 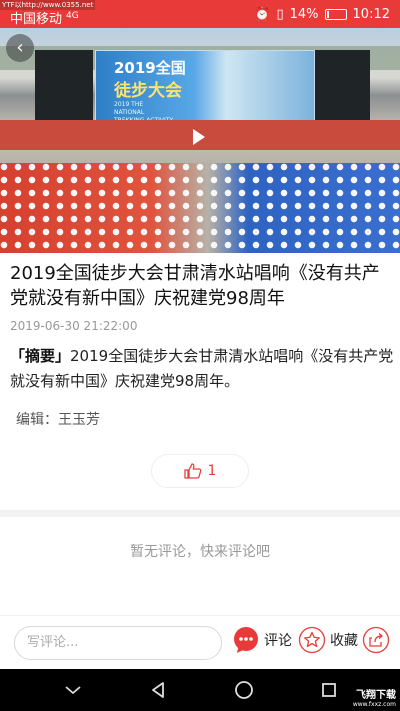 What do you see at coordinates (200, 208) in the screenshot?
I see `video-crowd` at bounding box center [200, 208].